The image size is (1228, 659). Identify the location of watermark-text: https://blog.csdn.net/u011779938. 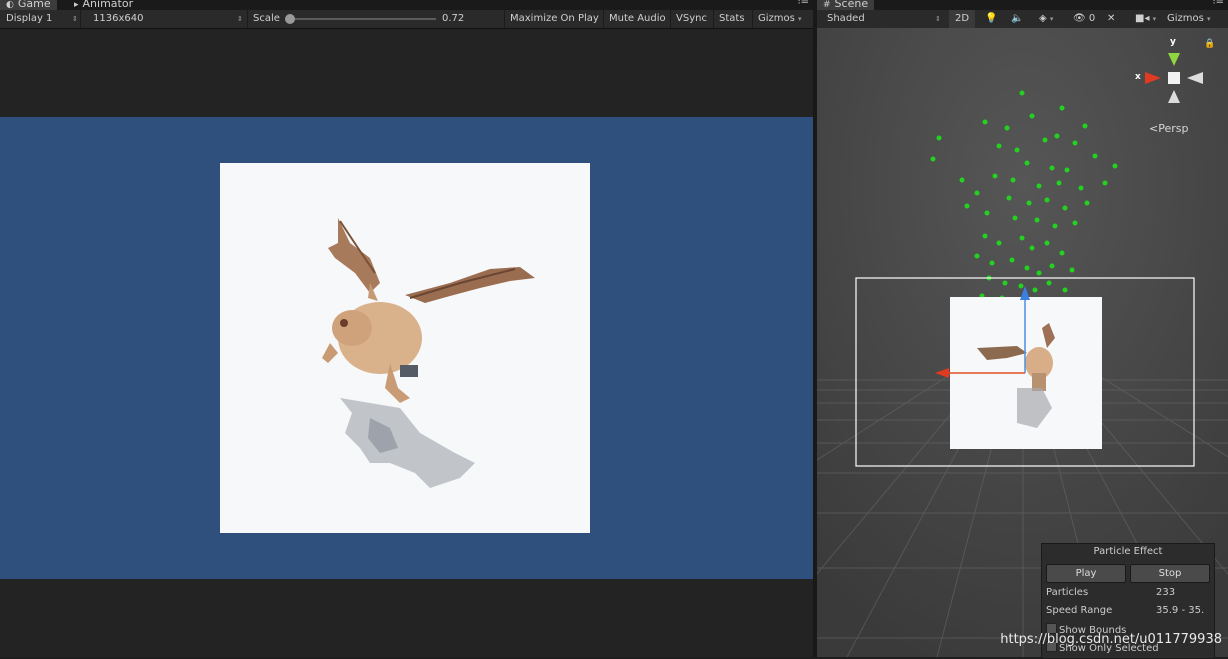
(1111, 639).